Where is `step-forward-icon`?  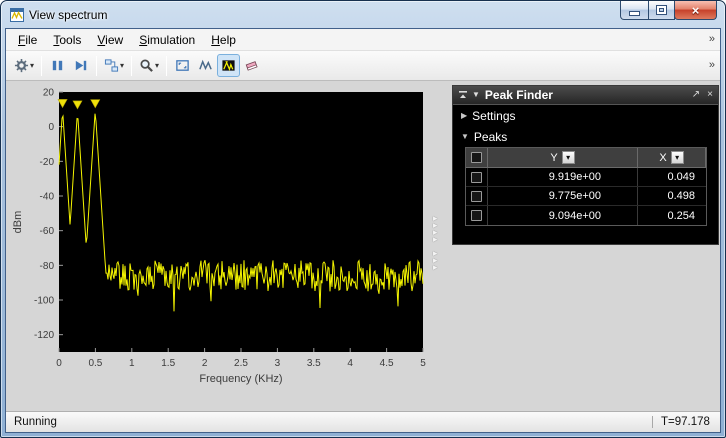 step-forward-icon is located at coordinates (81, 65).